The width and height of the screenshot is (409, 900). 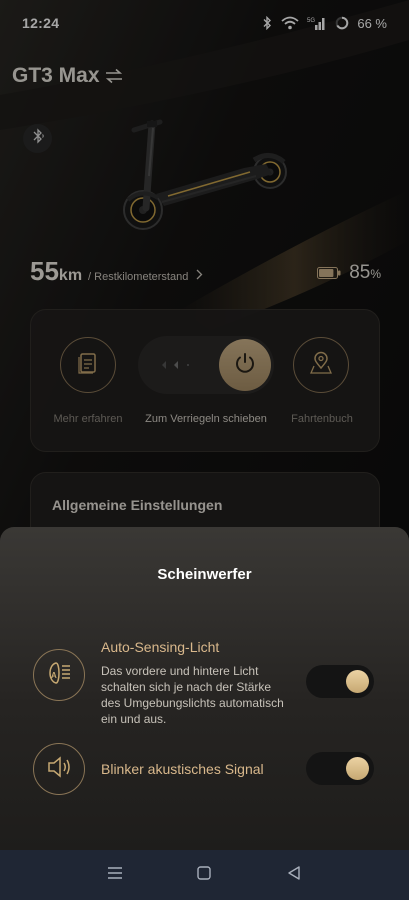 I want to click on option-icon-wrap: A, so click(x=59, y=675).